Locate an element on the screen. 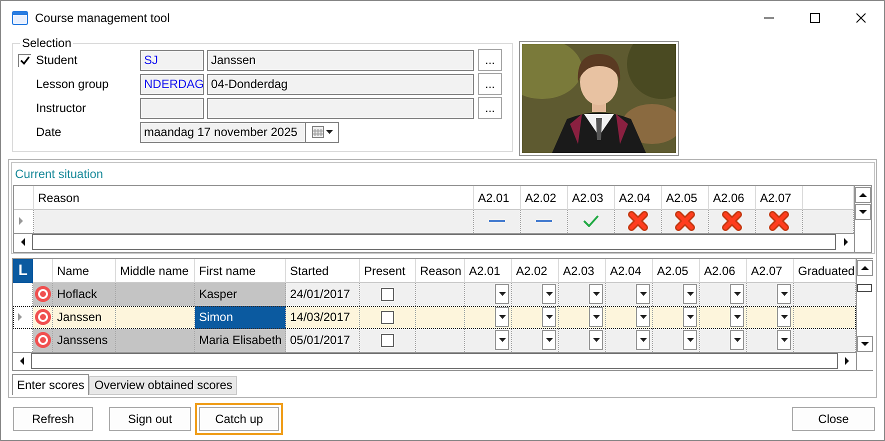  table-row: Janssens Maria Elisabeth 05/01/2017 is located at coordinates (434, 340).